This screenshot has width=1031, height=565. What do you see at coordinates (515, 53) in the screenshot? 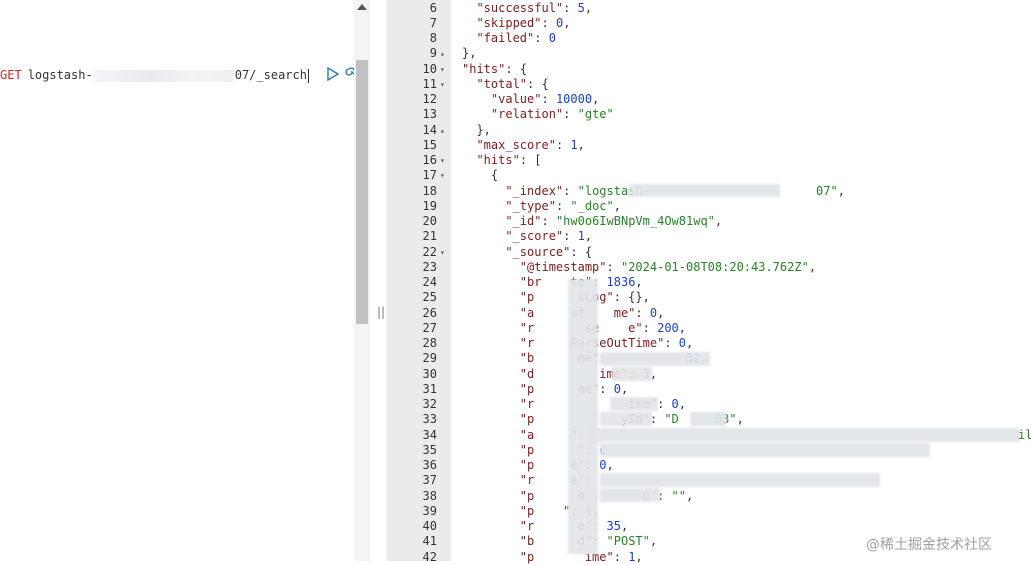
I see `response-line: 9 ▴},` at bounding box center [515, 53].